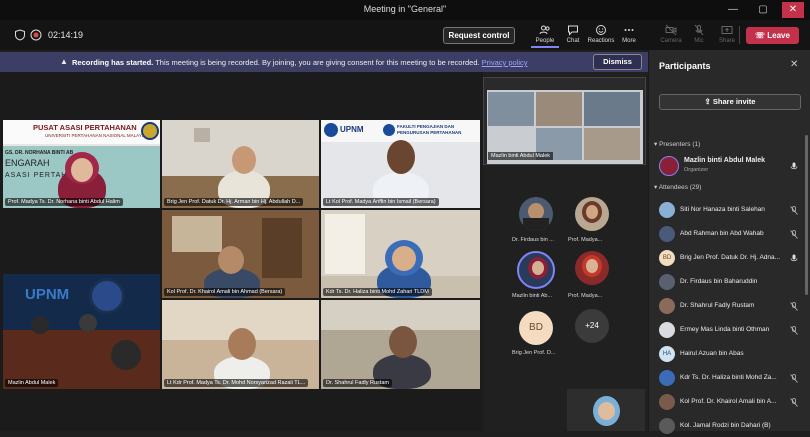  What do you see at coordinates (729, 426) in the screenshot?
I see `attendee-row: Kol. Jamal Rodzi bin Dahari (B)` at bounding box center [729, 426].